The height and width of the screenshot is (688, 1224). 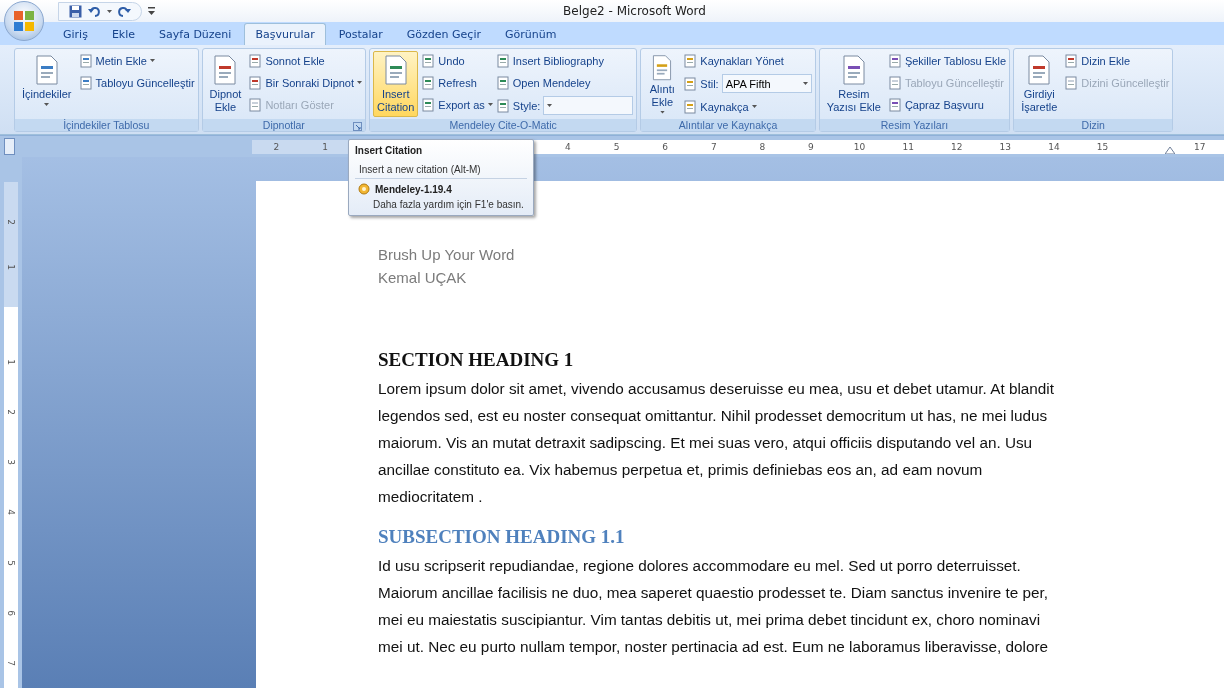 What do you see at coordinates (531, 34) in the screenshot?
I see `ribbon-tab: Görünüm` at bounding box center [531, 34].